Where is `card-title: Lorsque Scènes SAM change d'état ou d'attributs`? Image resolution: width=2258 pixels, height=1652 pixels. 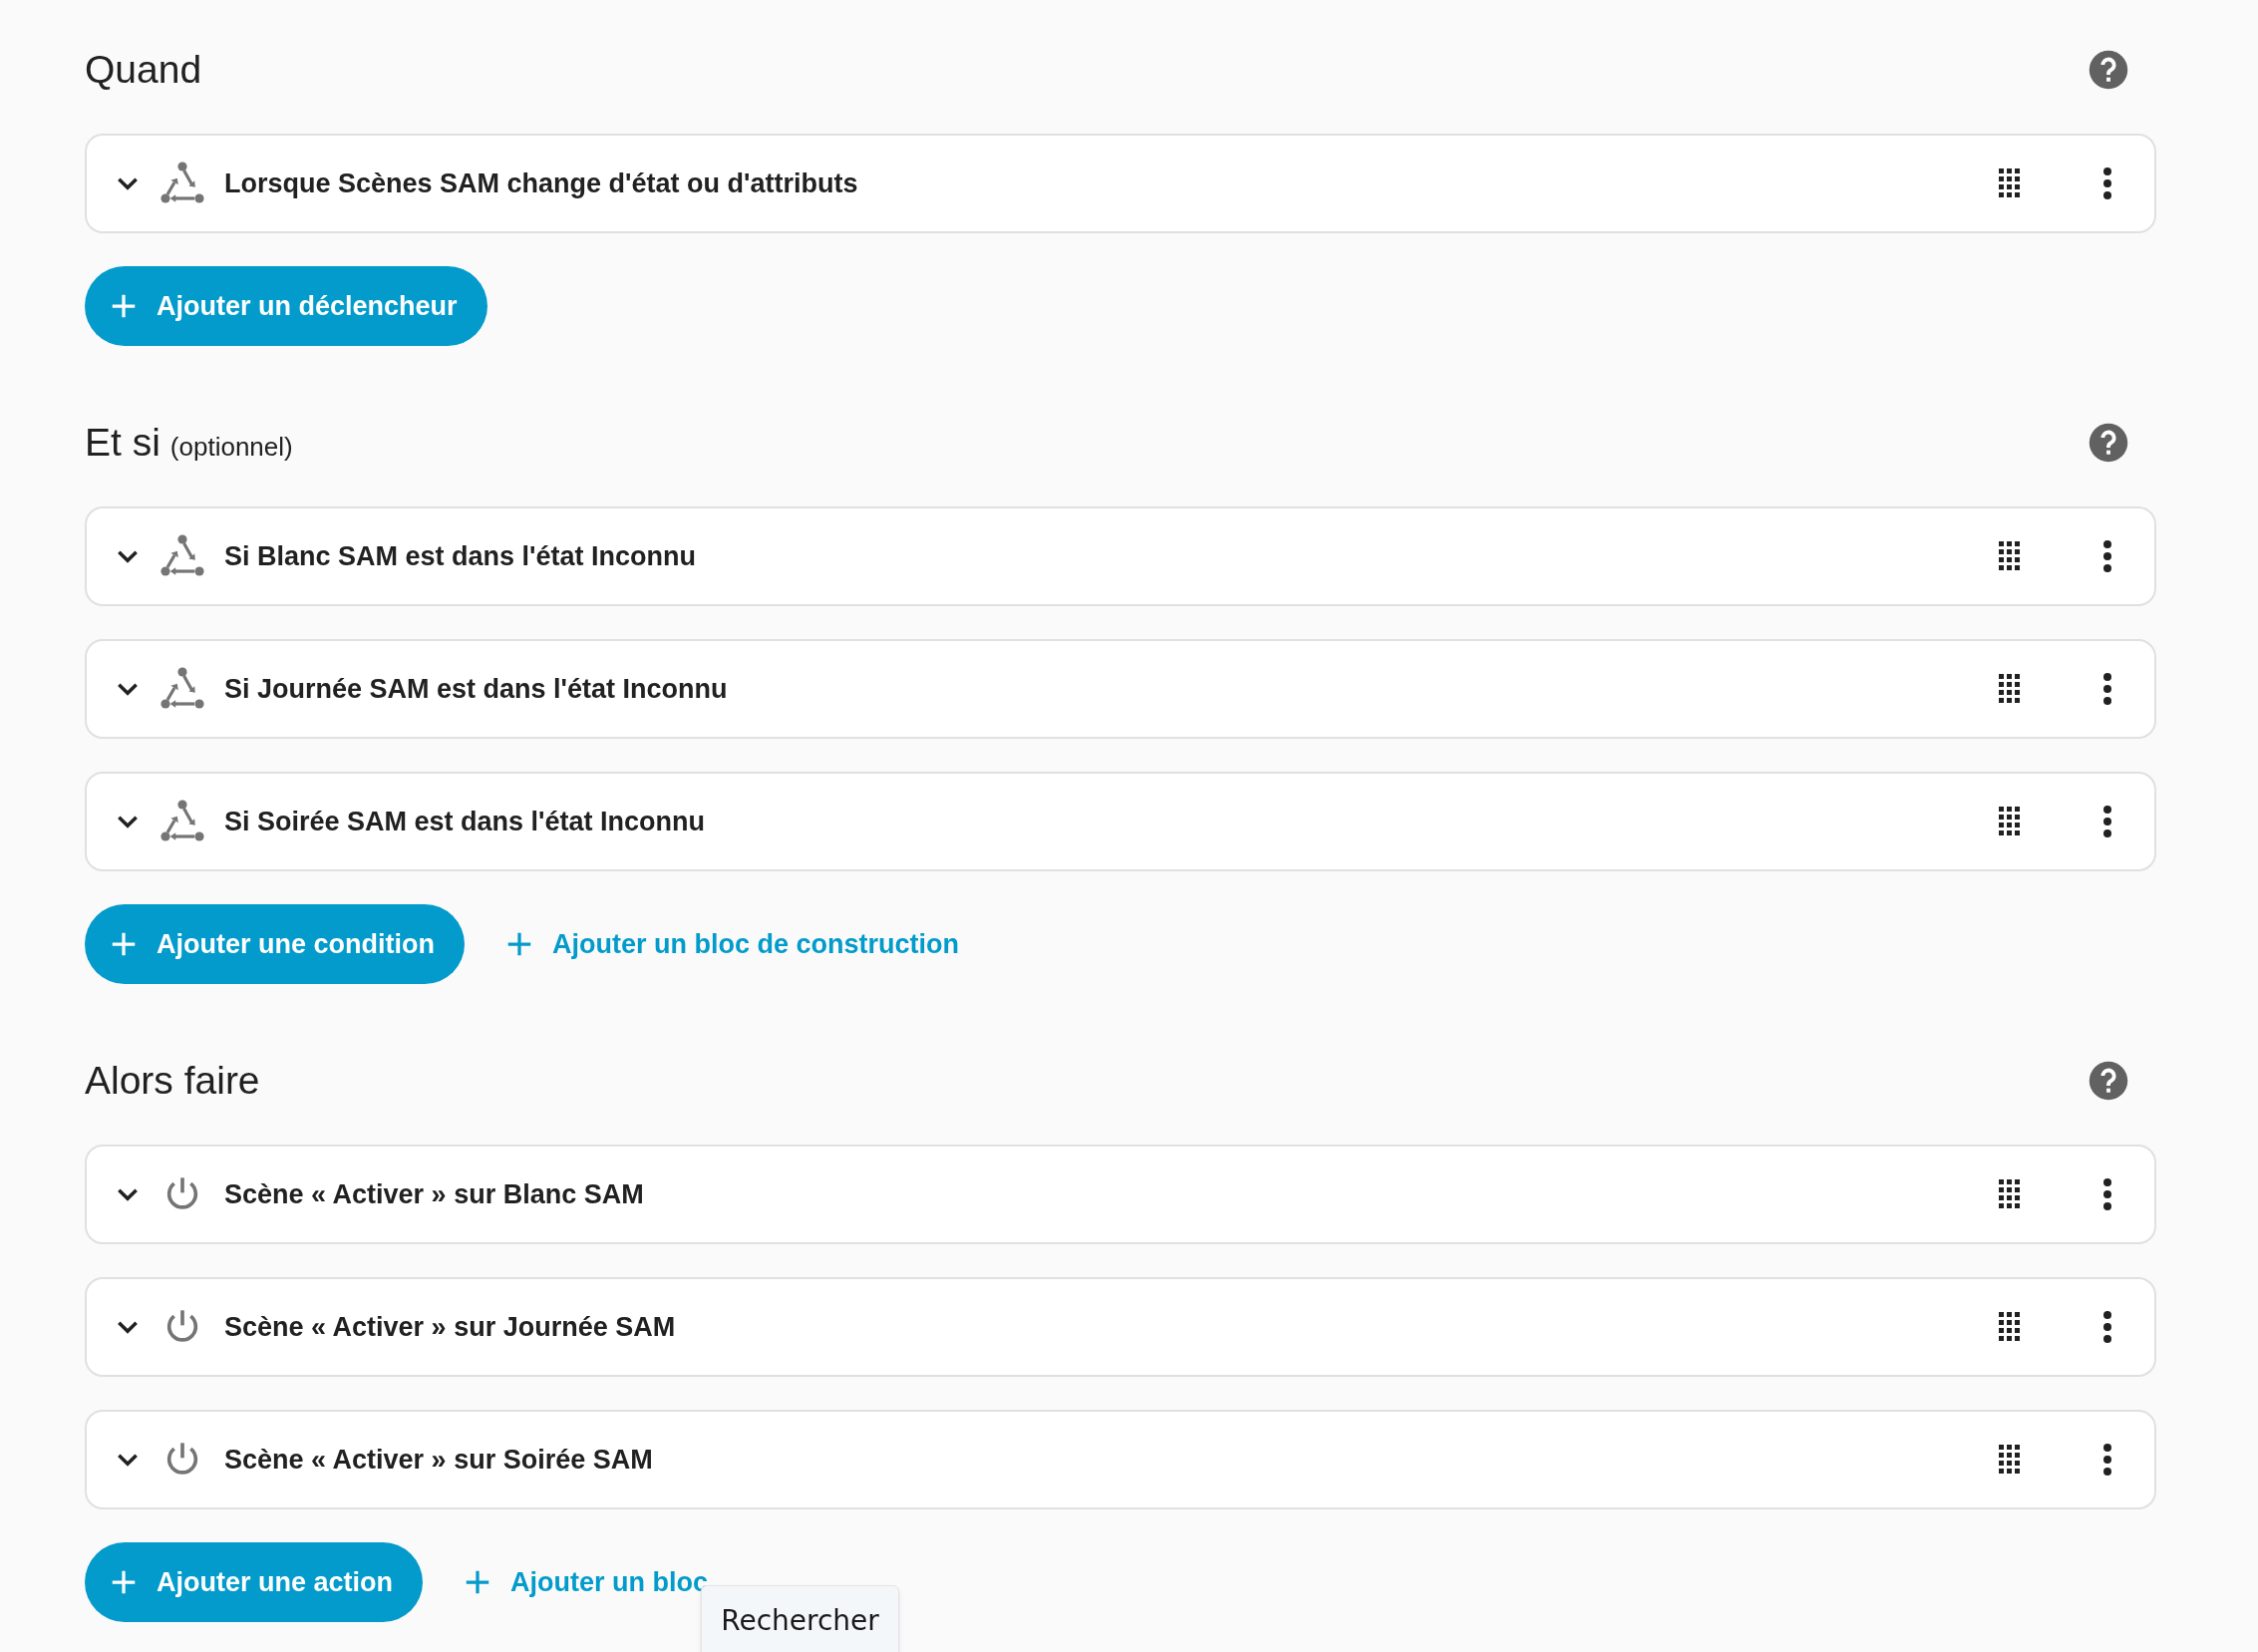
card-title: Lorsque Scènes SAM change d'état ou d'attributs is located at coordinates (541, 183).